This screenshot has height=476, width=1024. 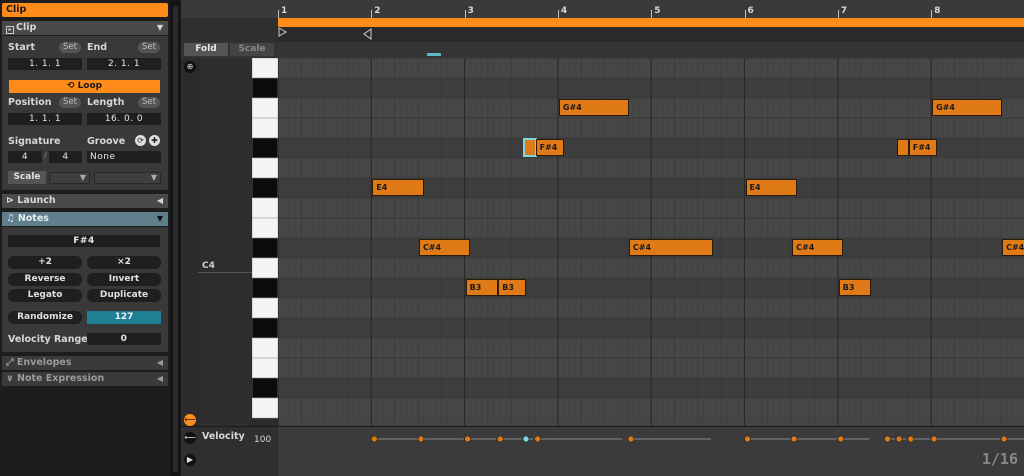 I want to click on signature-denominator: 4, so click(x=65, y=157).